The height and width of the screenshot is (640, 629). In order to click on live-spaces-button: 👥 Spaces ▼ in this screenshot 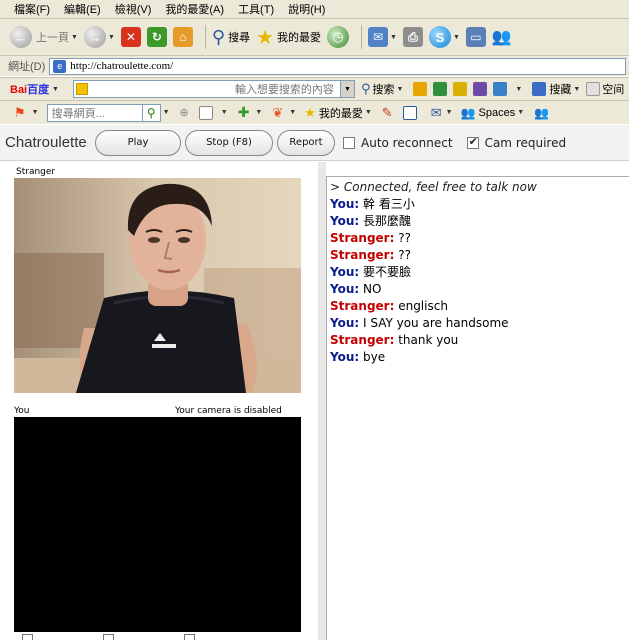, I will do `click(493, 113)`.